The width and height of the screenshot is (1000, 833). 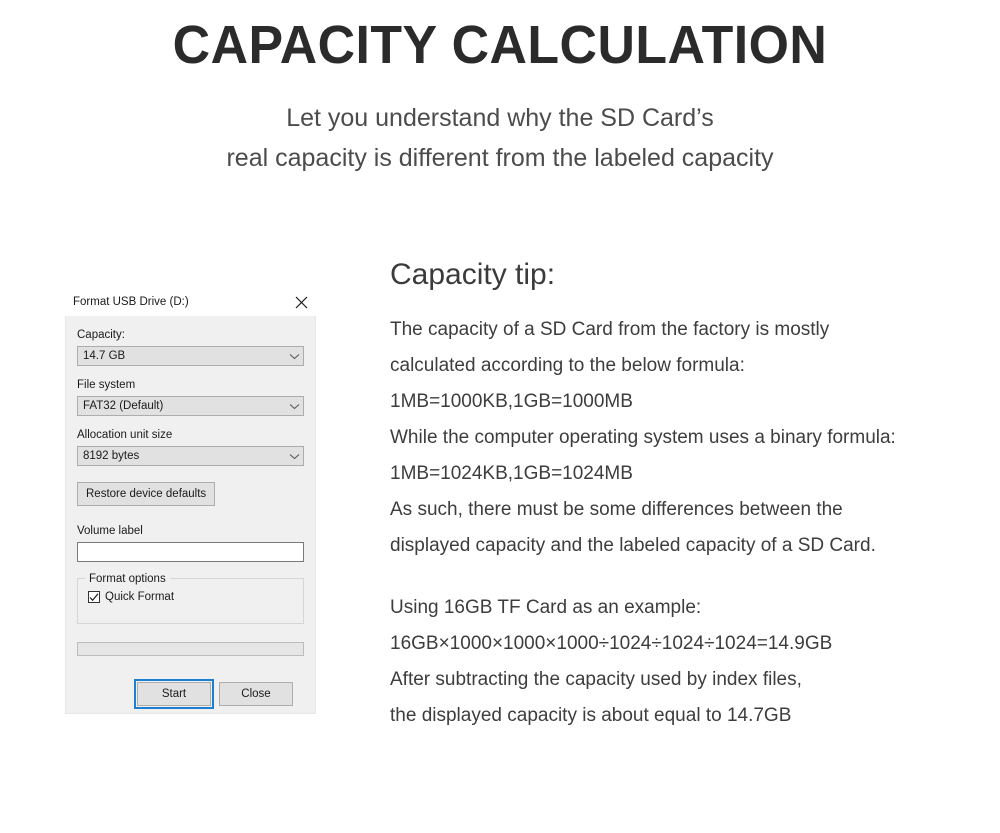 What do you see at coordinates (111, 456) in the screenshot?
I see `allocation-unit-value: 8192 bytes` at bounding box center [111, 456].